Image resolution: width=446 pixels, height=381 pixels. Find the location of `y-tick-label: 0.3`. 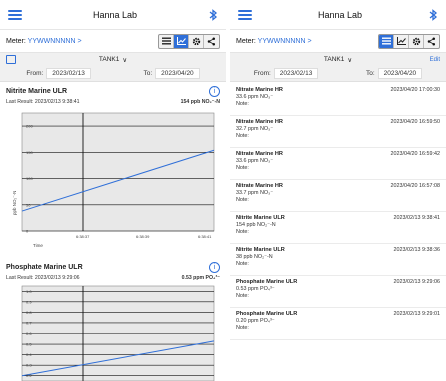

y-tick-label: 0.3 is located at coordinates (29, 365).